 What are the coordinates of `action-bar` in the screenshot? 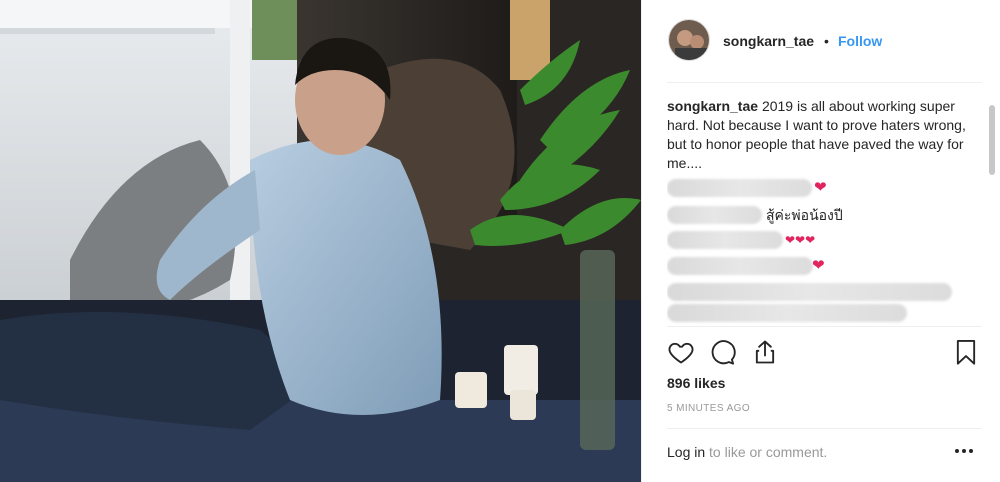 It's located at (826, 353).